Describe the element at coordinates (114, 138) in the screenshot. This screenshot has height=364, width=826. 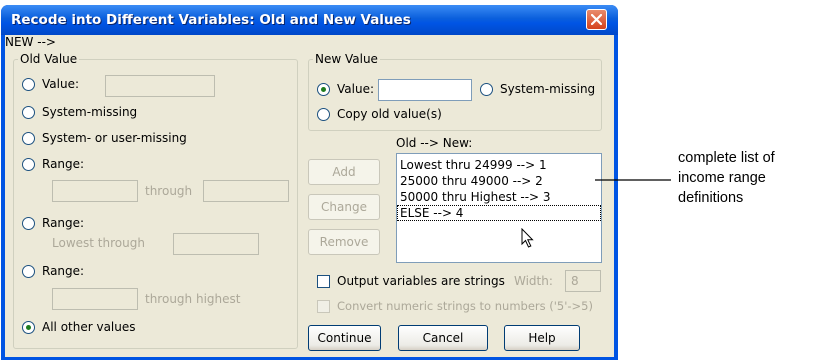
I see `old-sys-user-missing-label: System- or user-missing` at that location.